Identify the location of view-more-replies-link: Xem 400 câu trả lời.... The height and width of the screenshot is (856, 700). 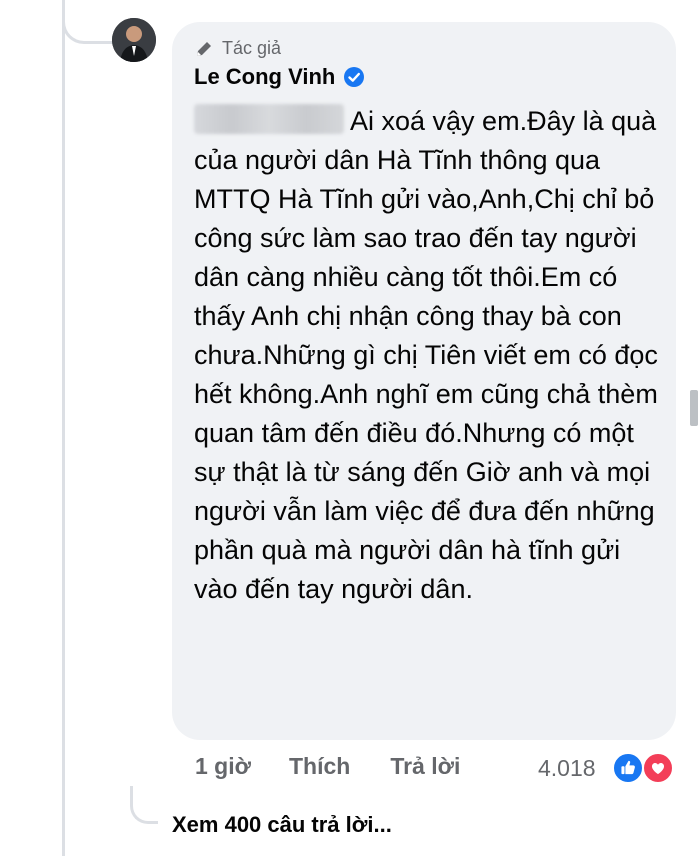
(282, 825).